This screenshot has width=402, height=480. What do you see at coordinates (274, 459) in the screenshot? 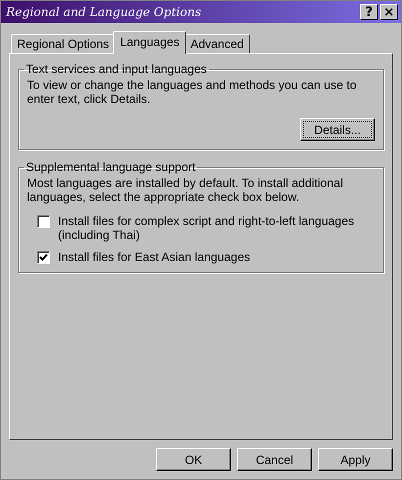
I see `dialog-button: Cancel` at bounding box center [274, 459].